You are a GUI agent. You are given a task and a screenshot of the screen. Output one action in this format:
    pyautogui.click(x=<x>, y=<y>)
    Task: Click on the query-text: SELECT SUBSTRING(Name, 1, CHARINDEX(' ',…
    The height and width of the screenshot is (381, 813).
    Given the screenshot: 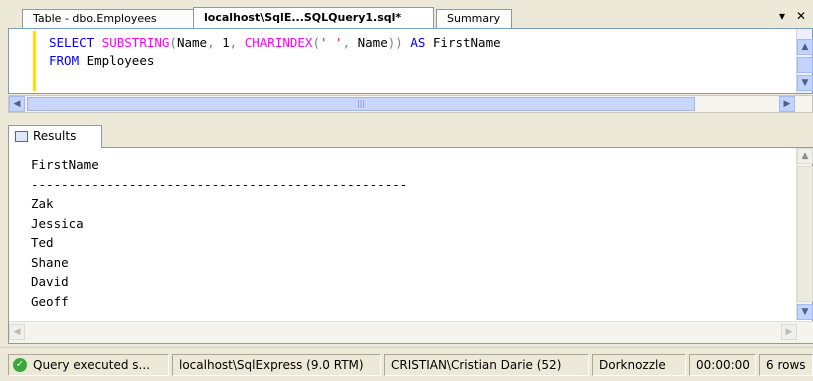 What is the action you would take?
    pyautogui.click(x=275, y=52)
    